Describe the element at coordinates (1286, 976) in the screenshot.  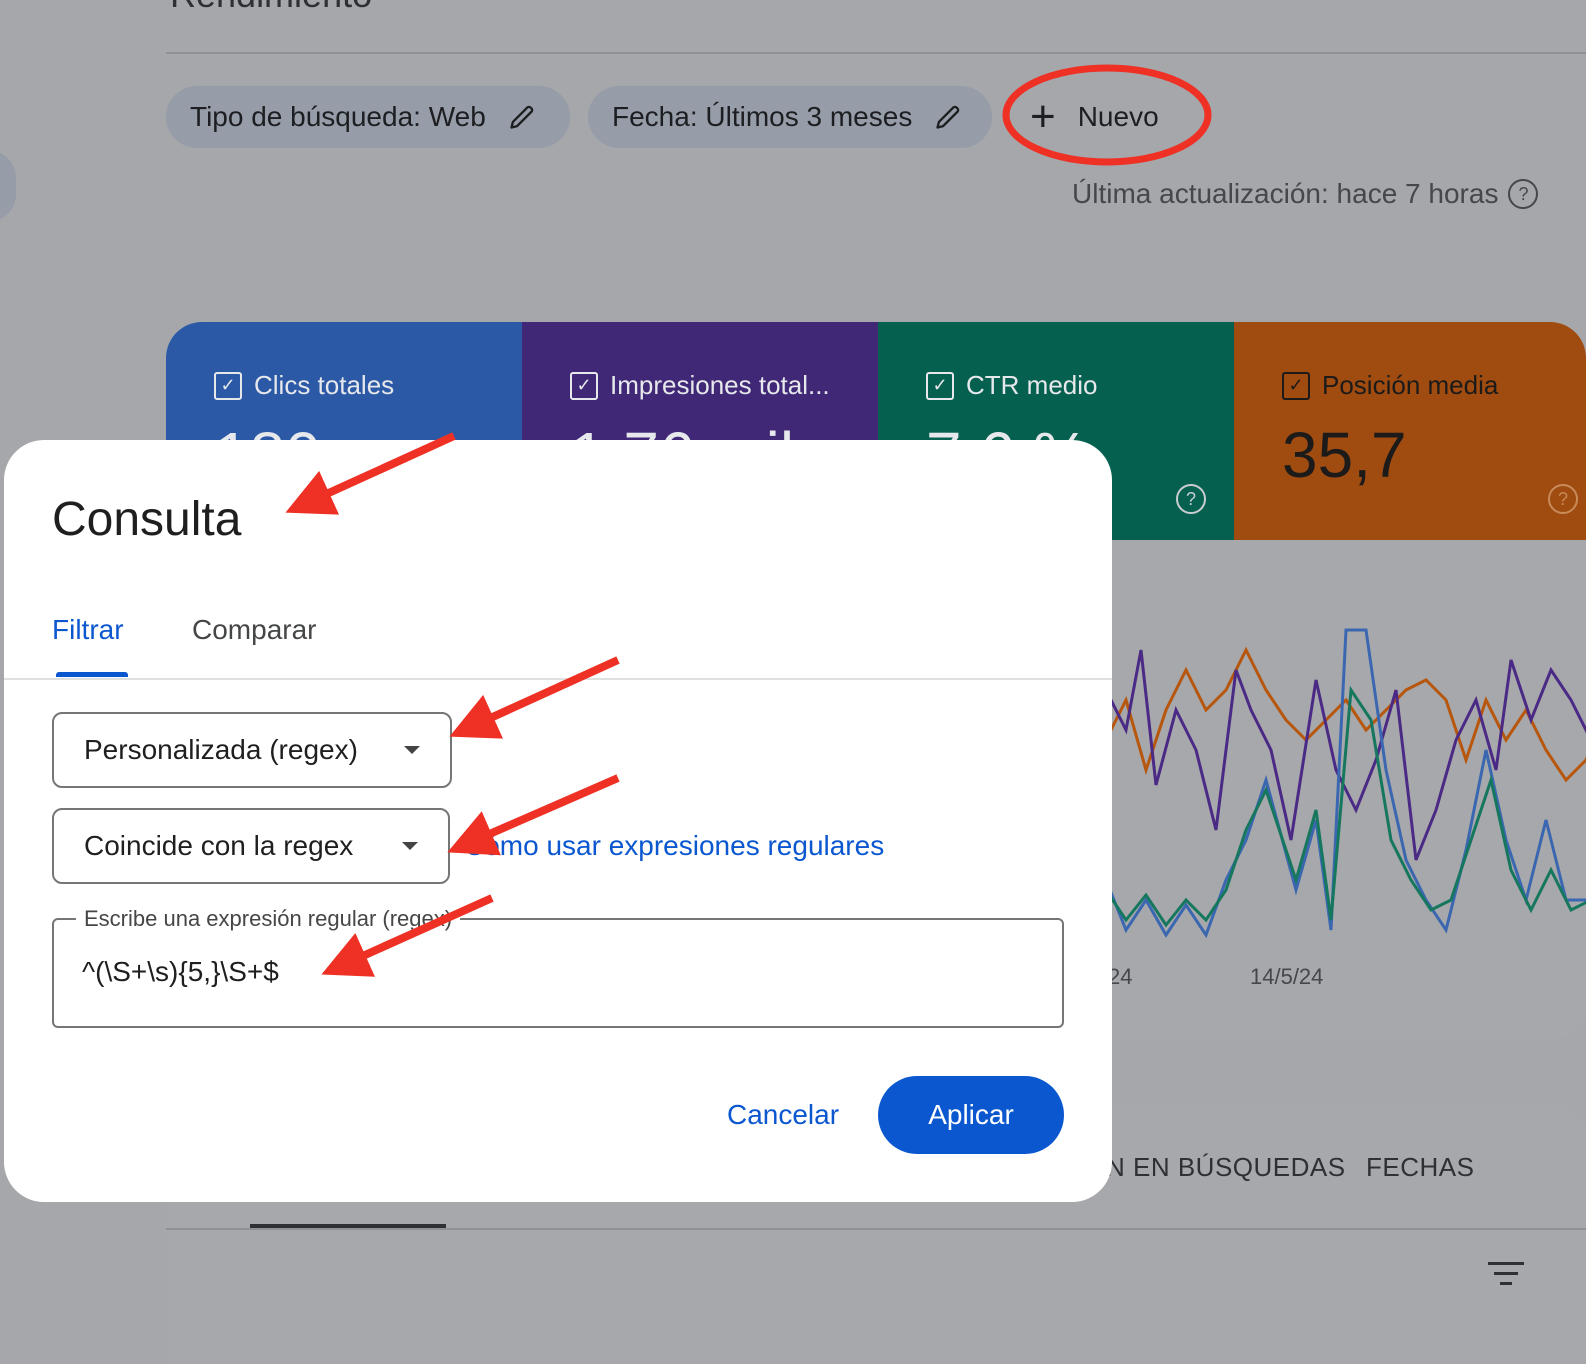
I see `x-tick-label: 14/5/24` at that location.